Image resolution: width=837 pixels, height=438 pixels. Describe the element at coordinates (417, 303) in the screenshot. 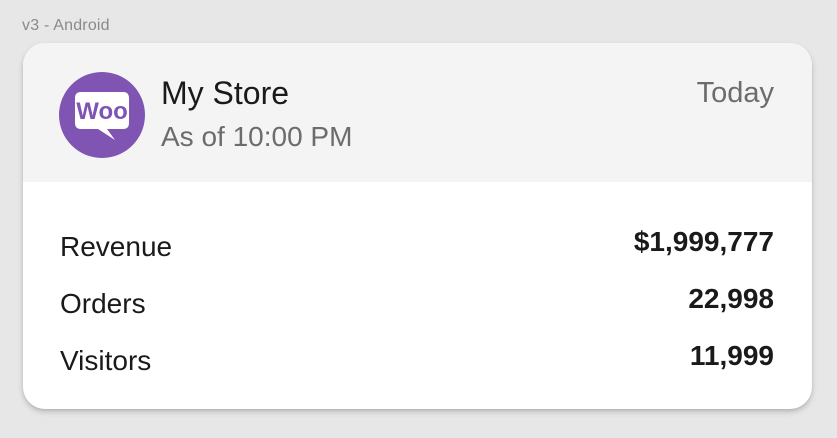

I see `stat-row-orders: Orders 22,998` at that location.